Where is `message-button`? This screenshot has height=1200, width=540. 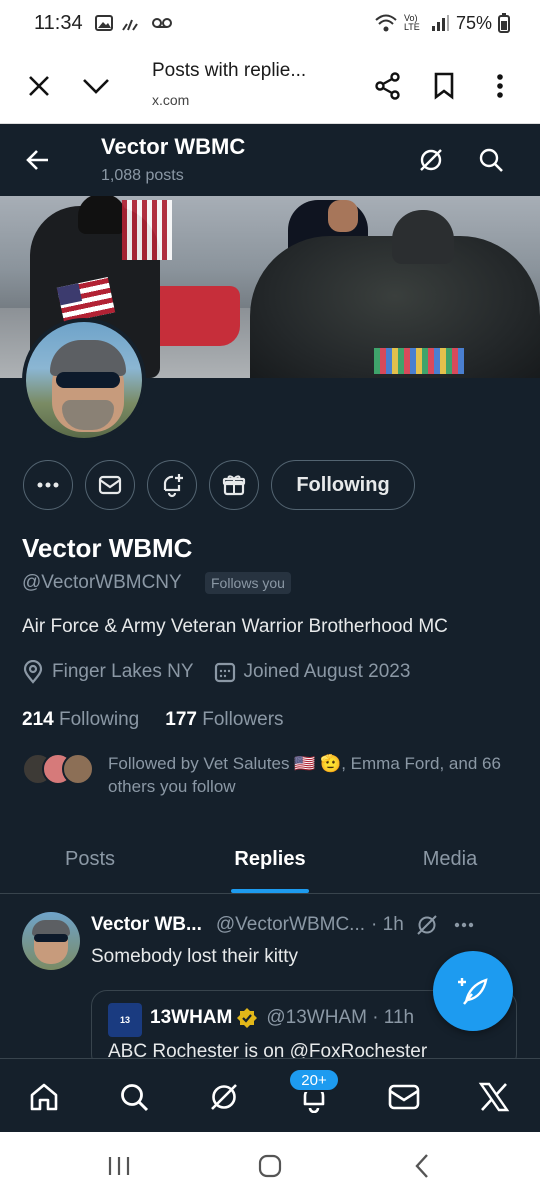 message-button is located at coordinates (110, 485).